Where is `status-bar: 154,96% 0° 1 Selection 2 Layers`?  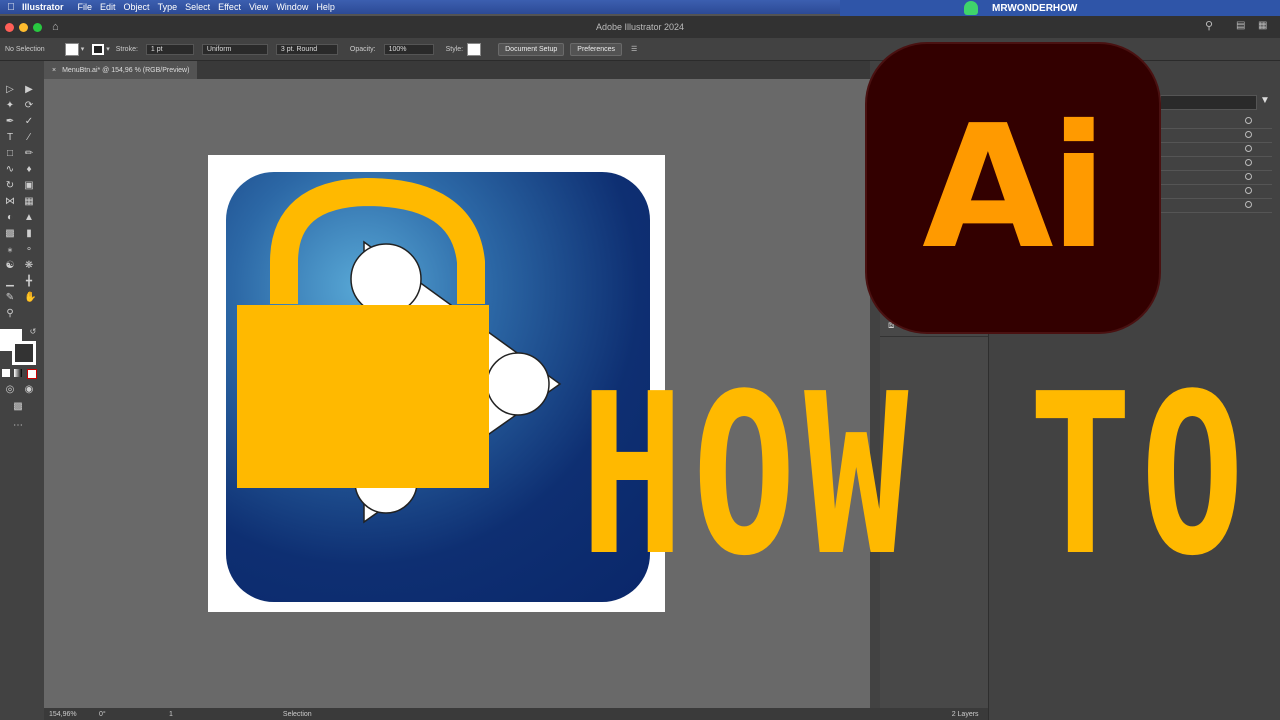 status-bar: 154,96% 0° 1 Selection 2 Layers is located at coordinates (516, 714).